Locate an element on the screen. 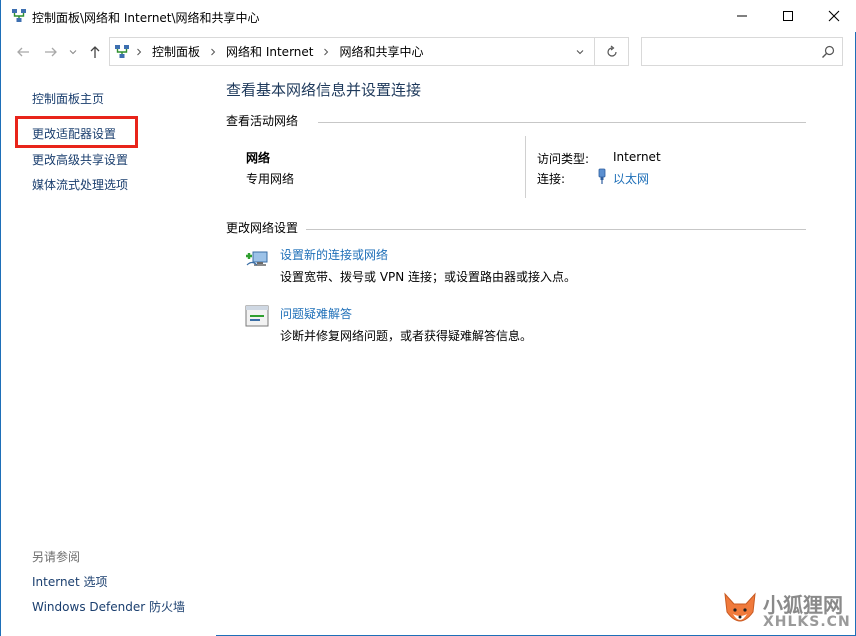 Image resolution: width=856 pixels, height=636 pixels. minimize-icon is located at coordinates (742, 16).